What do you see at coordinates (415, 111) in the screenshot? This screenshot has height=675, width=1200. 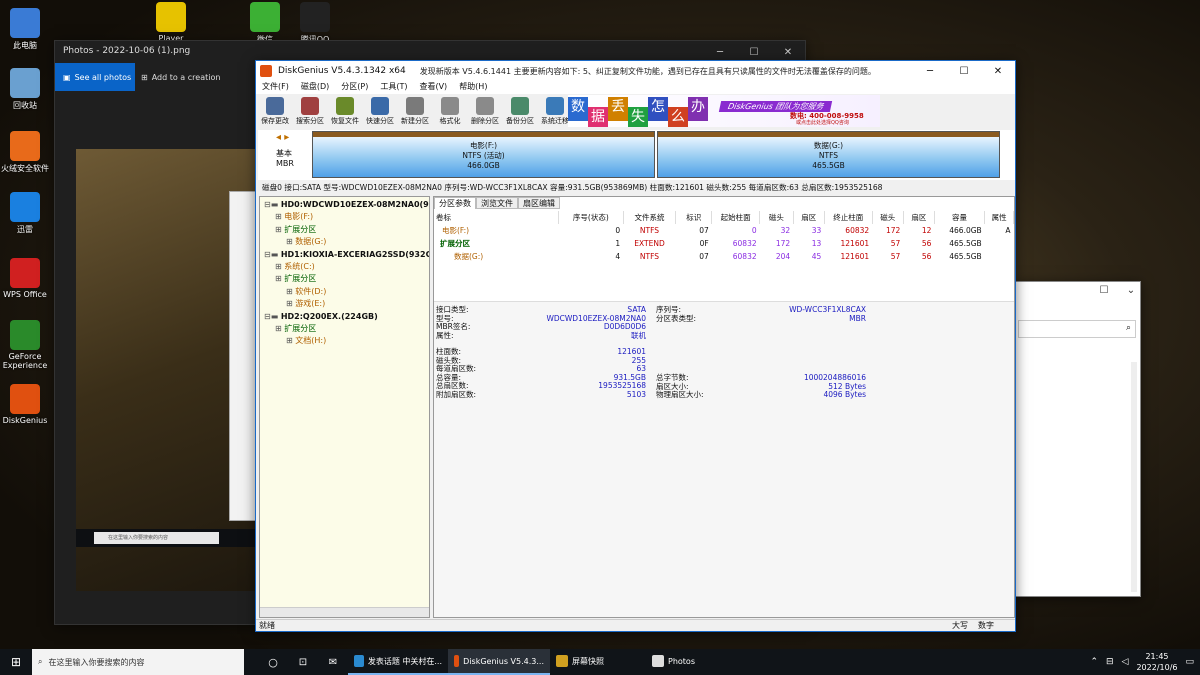 I see `toolbar-button: 新建分区` at bounding box center [415, 111].